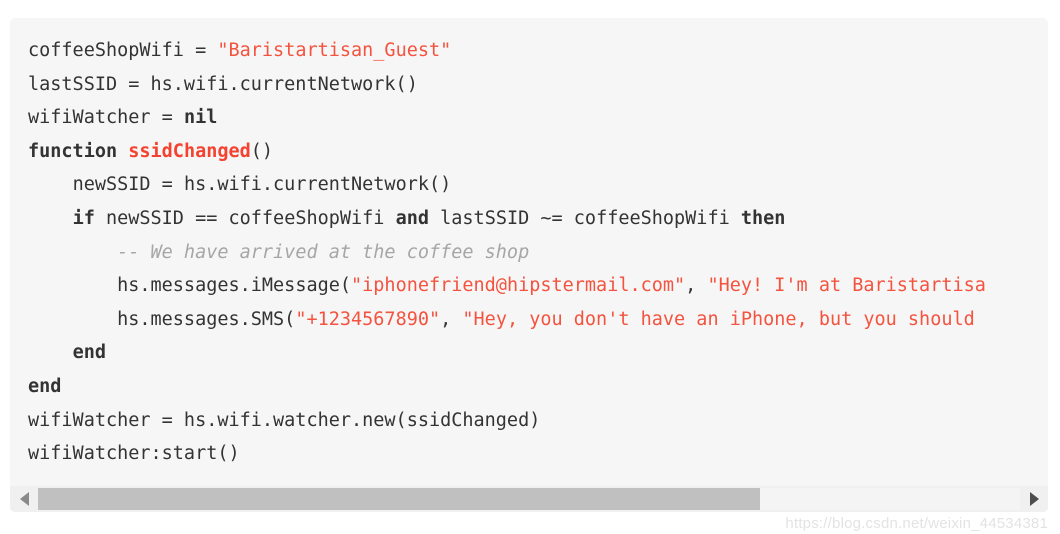 This screenshot has width=1060, height=534. I want to click on scrollbar-track, so click(529, 499).